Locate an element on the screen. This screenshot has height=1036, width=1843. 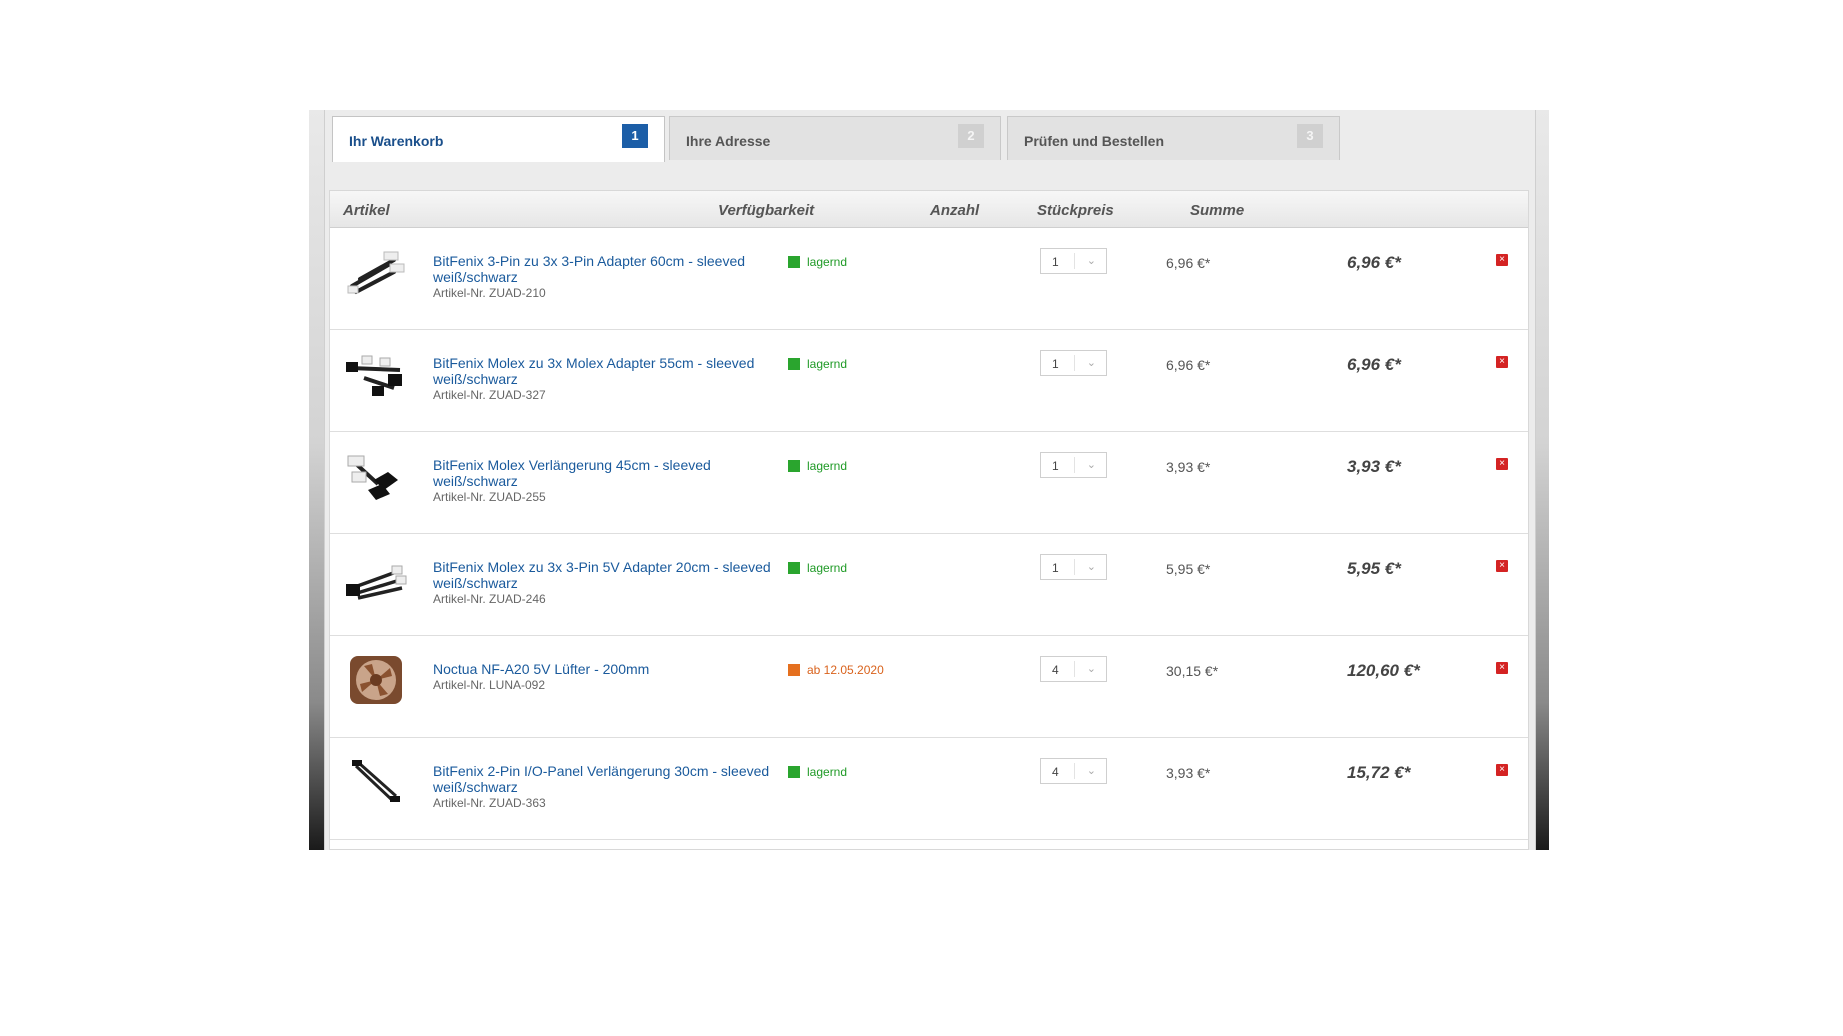
tab-pruefen-bestellen: Prüfen und Bestellen 3 is located at coordinates (1173, 138).